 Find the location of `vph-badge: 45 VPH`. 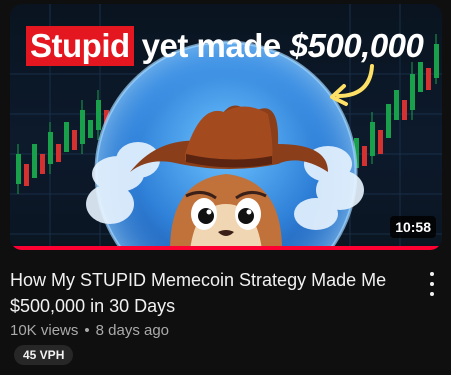

vph-badge: 45 VPH is located at coordinates (44, 355).